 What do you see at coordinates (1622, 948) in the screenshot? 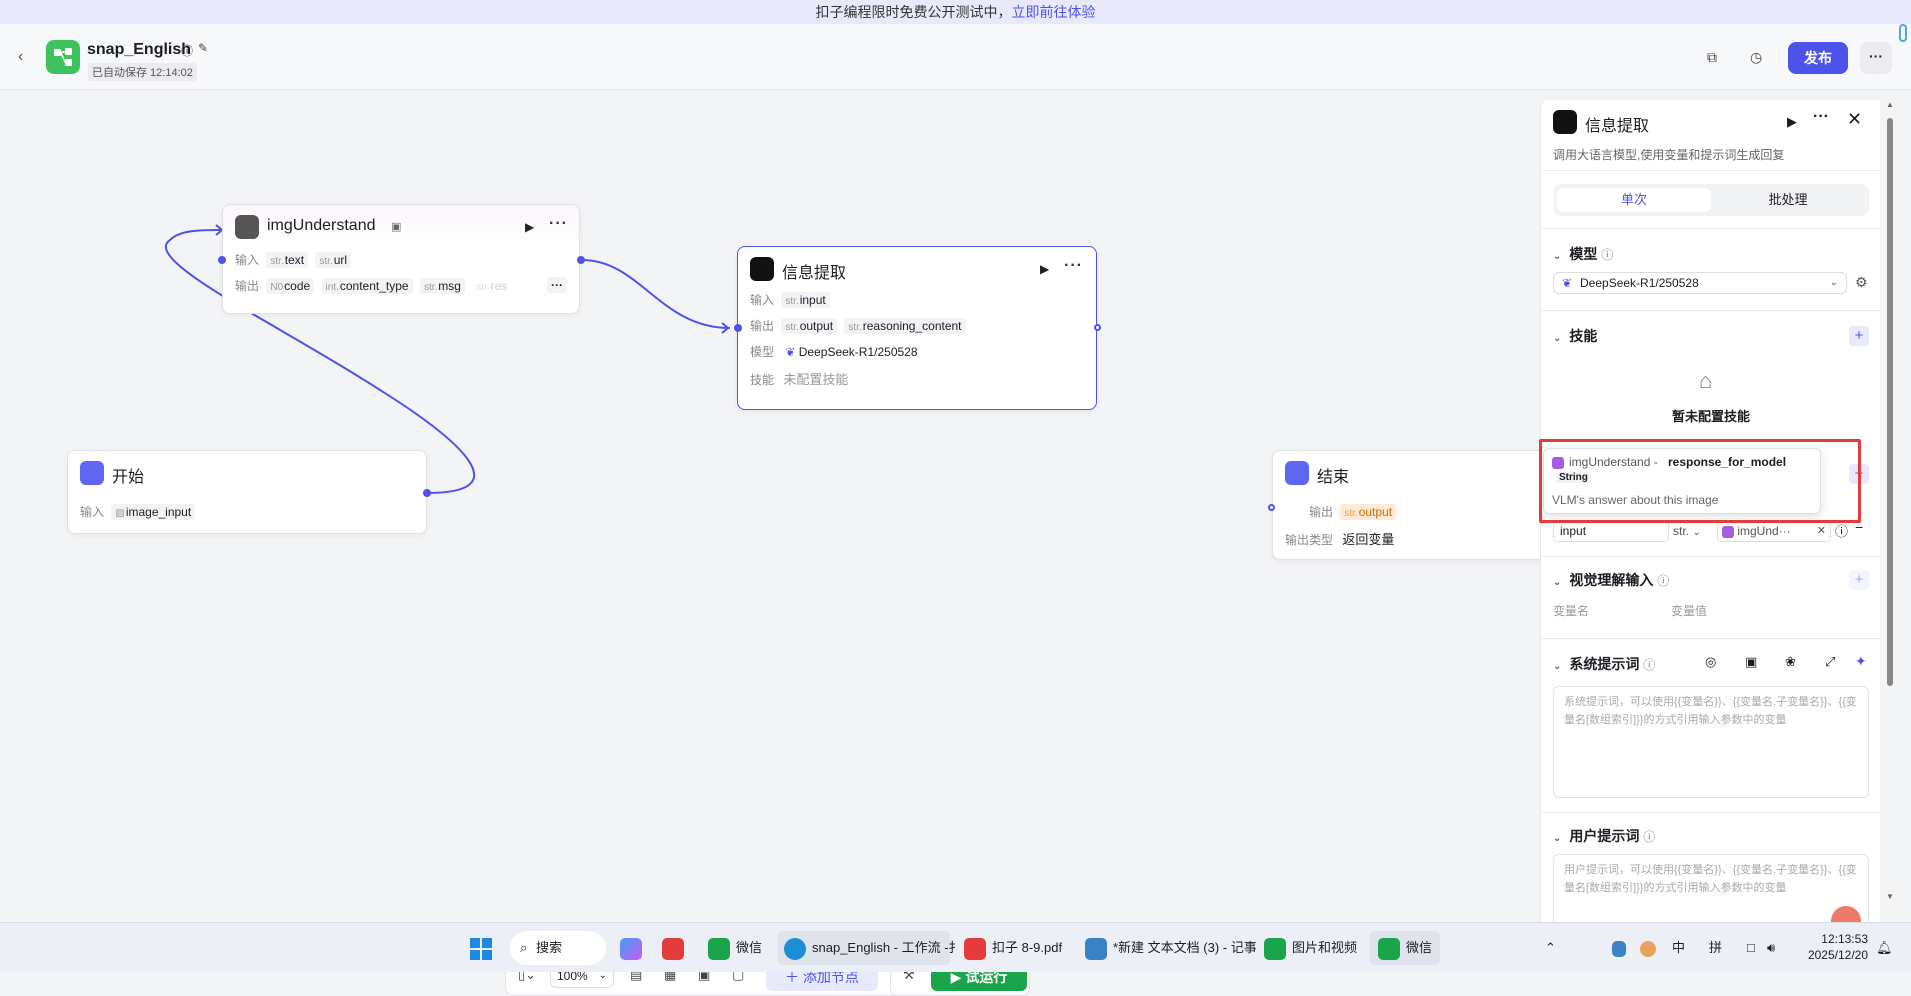
I see `tray-app-icon` at bounding box center [1622, 948].